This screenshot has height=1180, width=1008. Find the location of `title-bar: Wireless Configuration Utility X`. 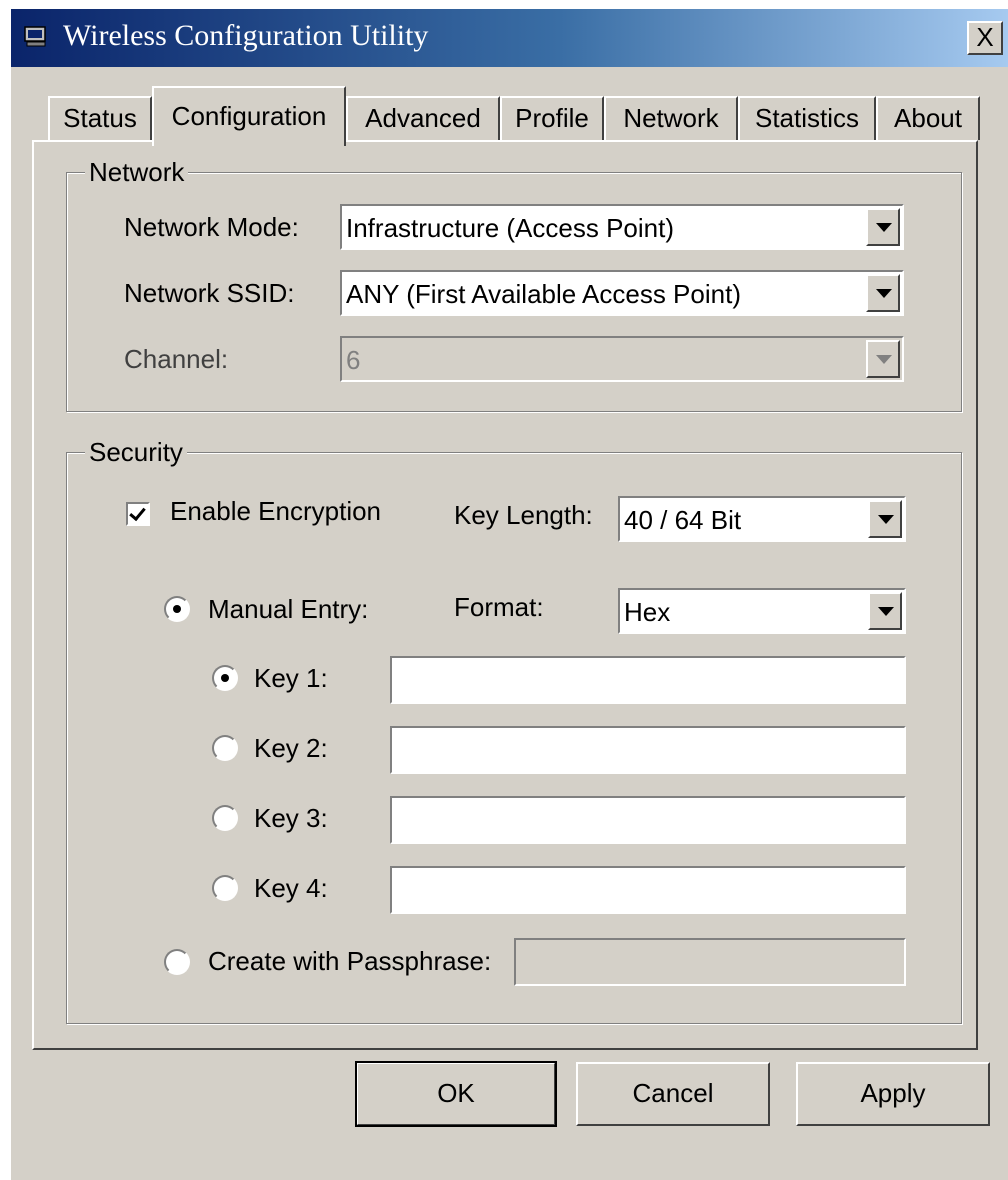

title-bar: Wireless Configuration Utility X is located at coordinates (509, 38).